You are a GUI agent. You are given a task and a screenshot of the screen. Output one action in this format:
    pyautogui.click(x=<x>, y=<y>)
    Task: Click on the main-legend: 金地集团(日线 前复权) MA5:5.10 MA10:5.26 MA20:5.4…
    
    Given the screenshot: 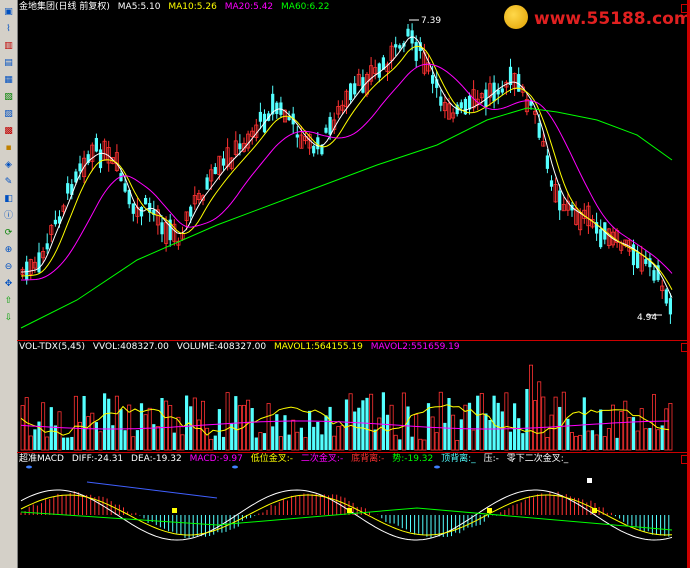 What is the action you would take?
    pyautogui.click(x=176, y=7)
    